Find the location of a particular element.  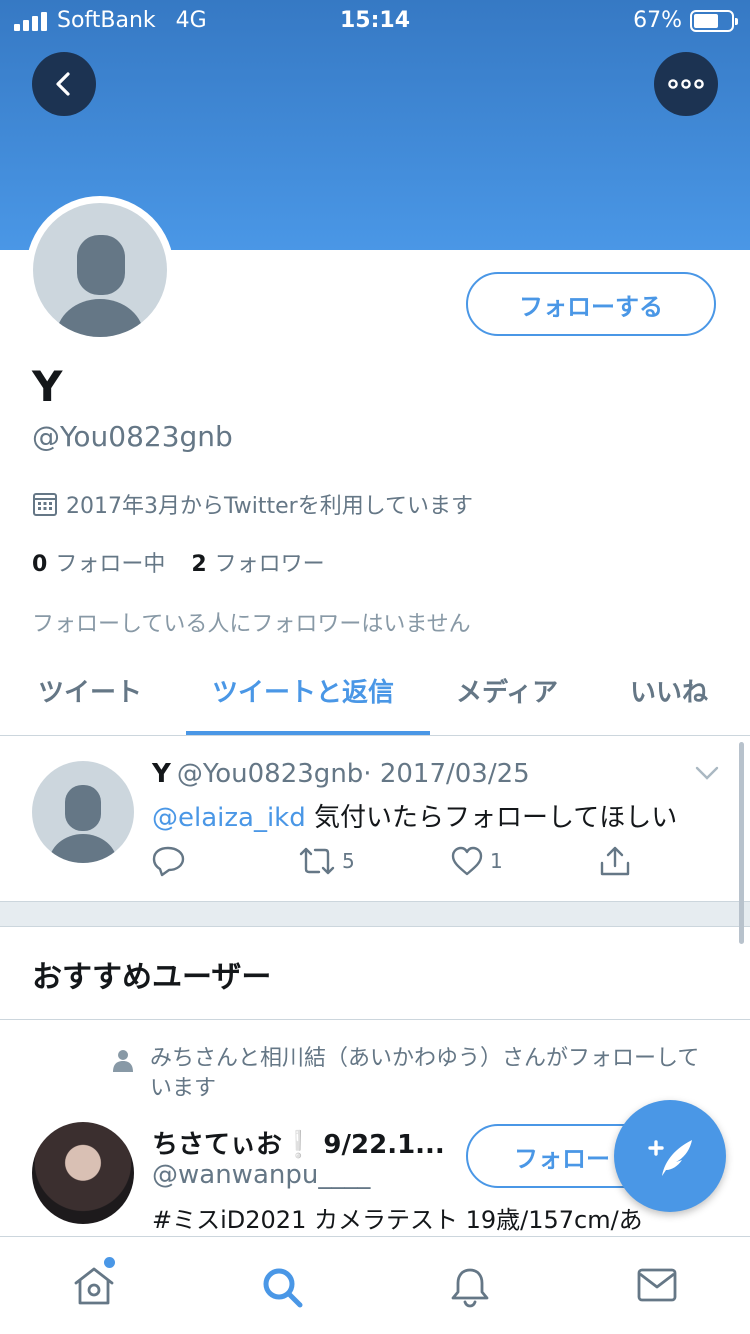

chevron-down-icon is located at coordinates (707, 773).